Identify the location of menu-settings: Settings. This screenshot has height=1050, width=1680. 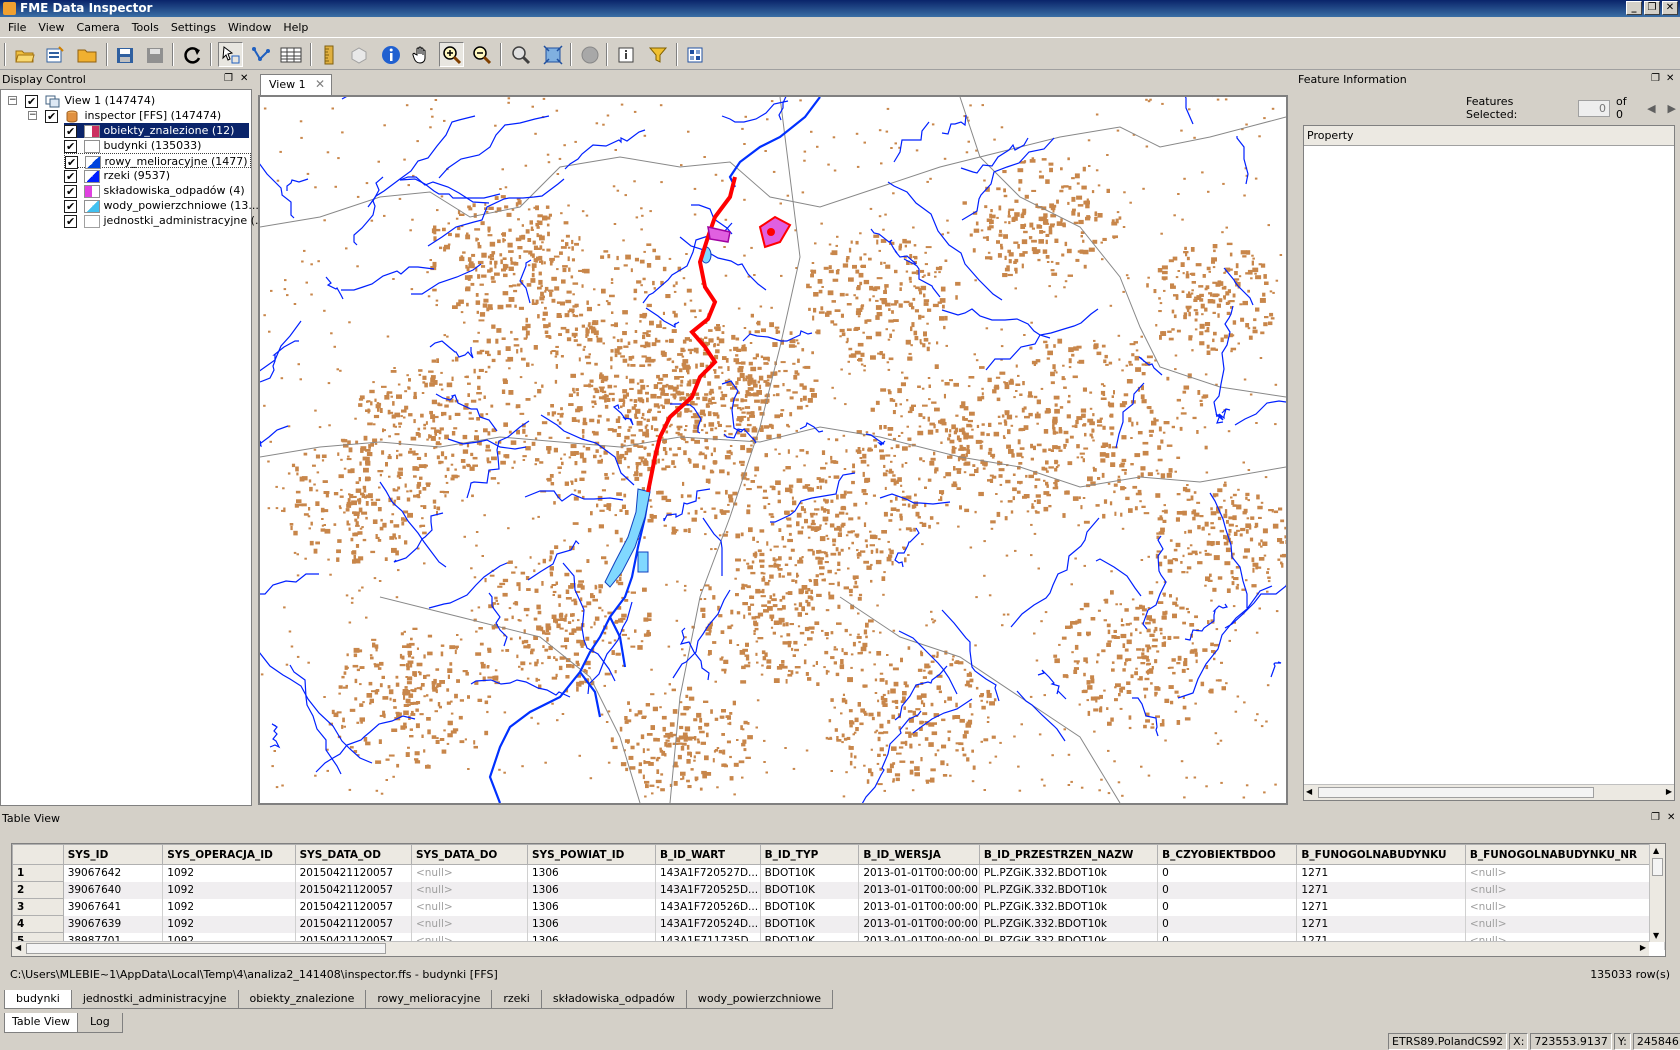
(193, 27).